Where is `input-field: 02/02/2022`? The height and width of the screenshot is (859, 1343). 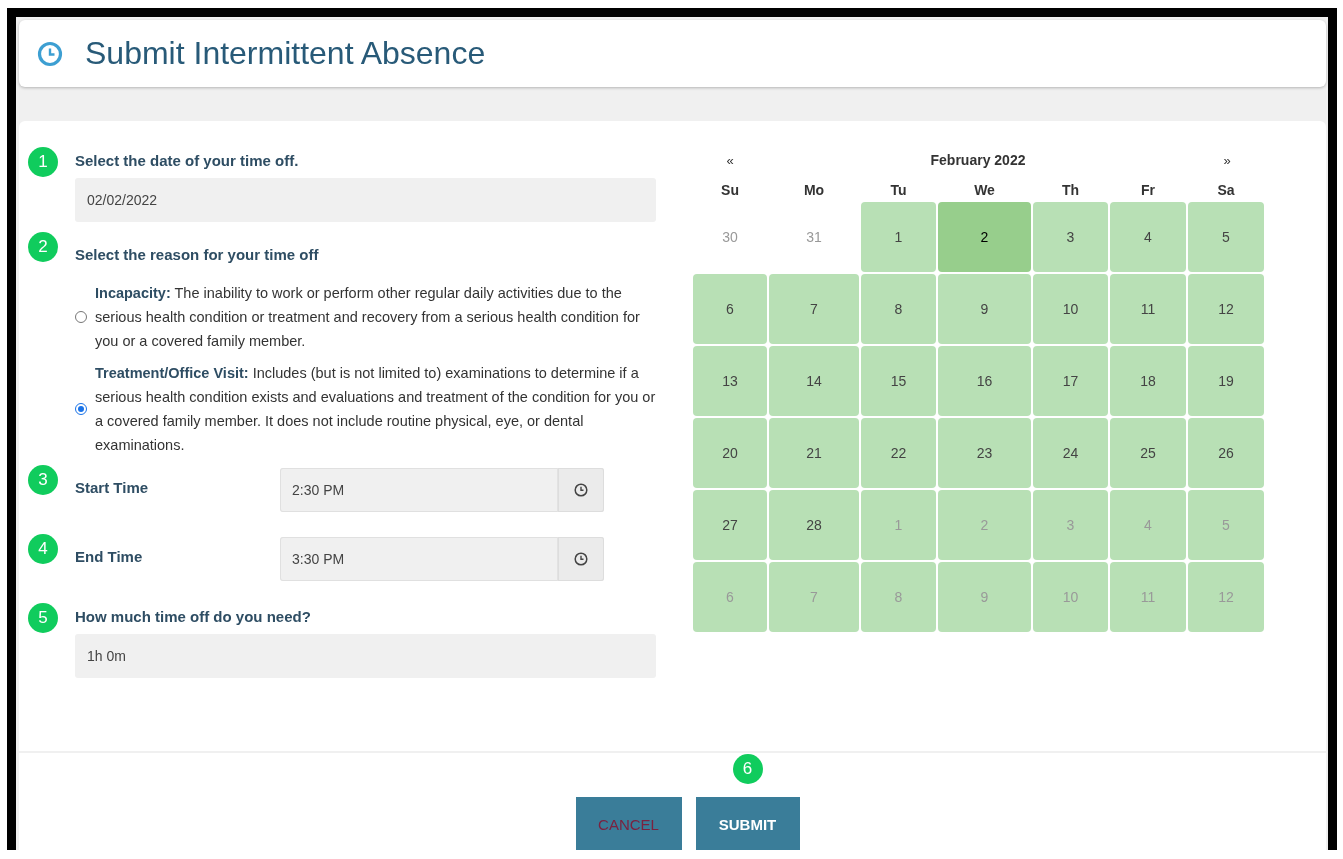
input-field: 02/02/2022 is located at coordinates (365, 200).